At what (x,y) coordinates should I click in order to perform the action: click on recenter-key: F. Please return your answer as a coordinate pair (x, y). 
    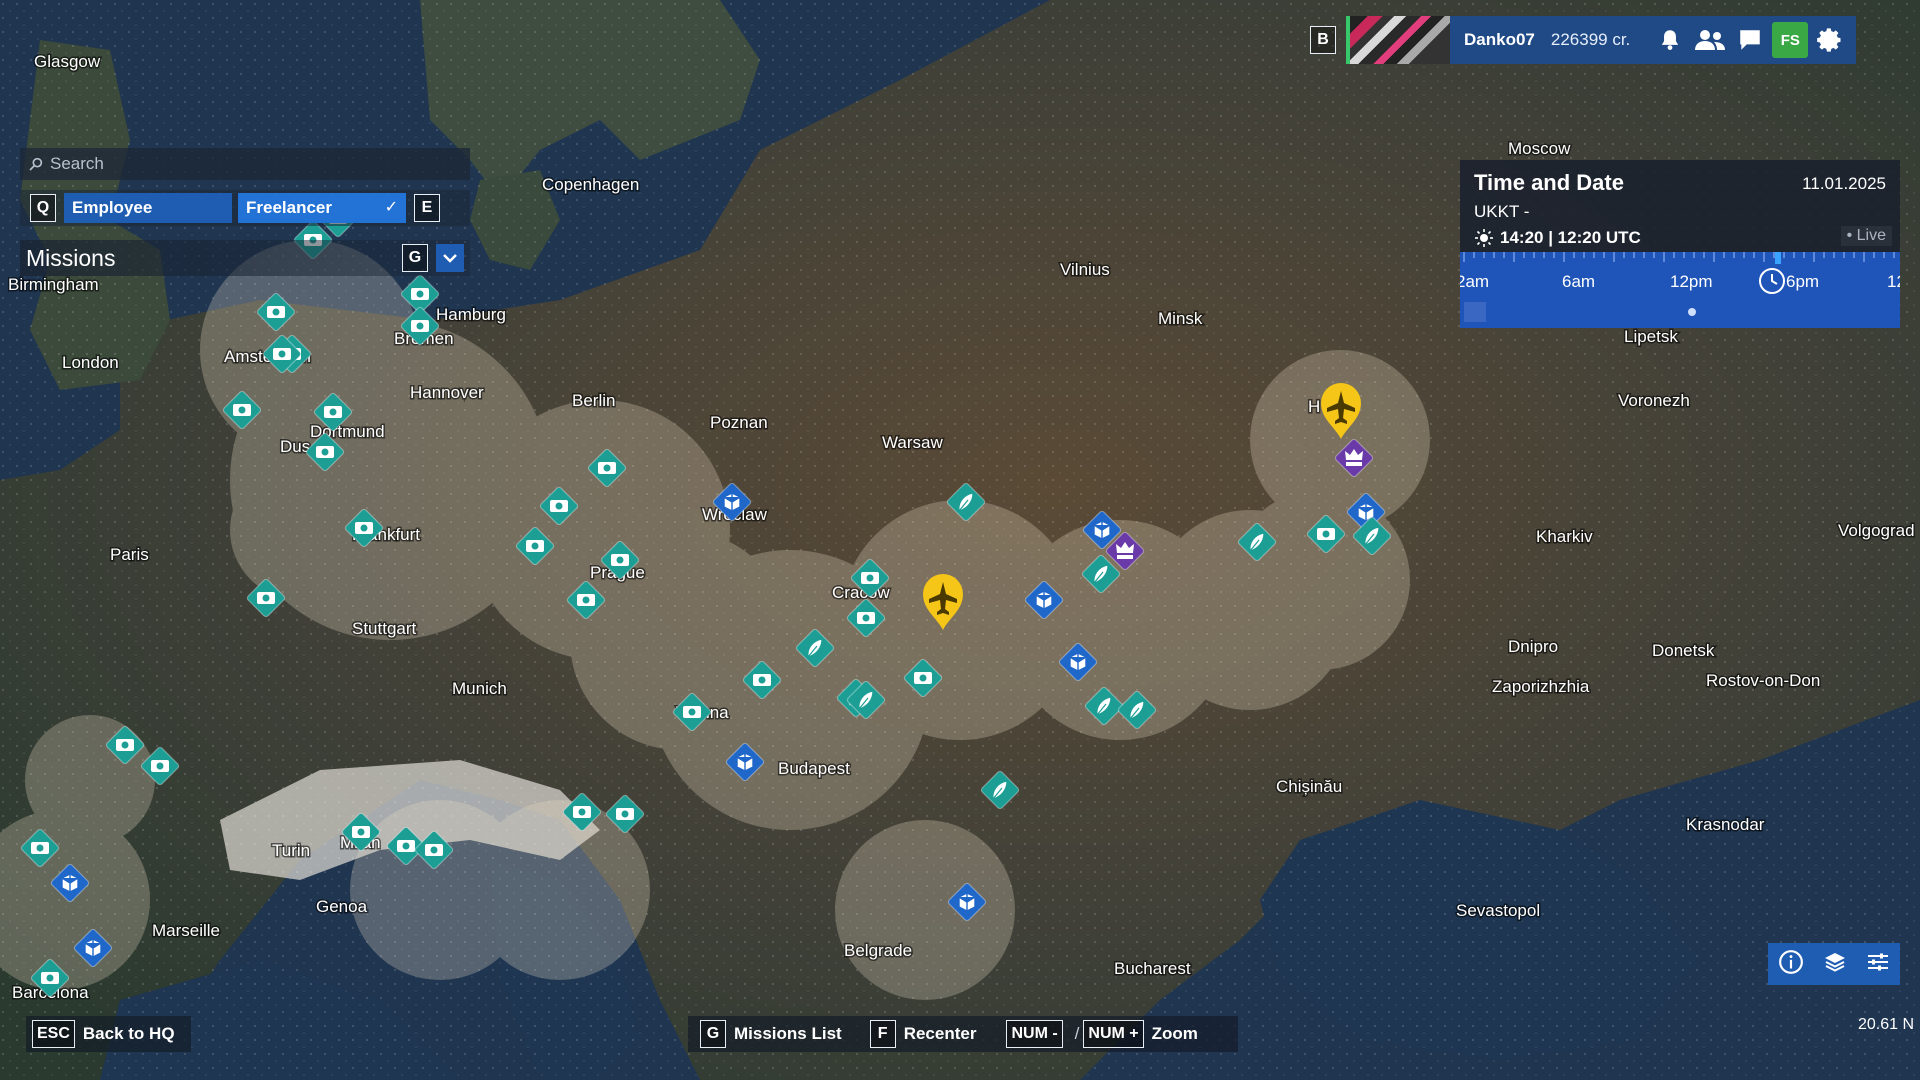
    Looking at the image, I should click on (882, 1034).